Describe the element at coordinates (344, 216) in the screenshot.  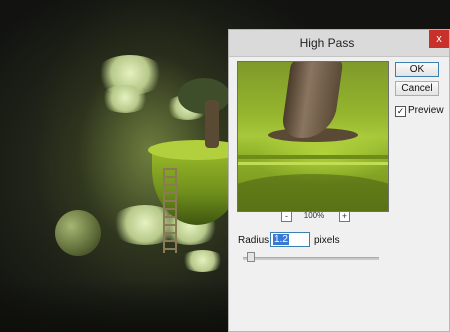
I see `zoom-in-button: +` at that location.